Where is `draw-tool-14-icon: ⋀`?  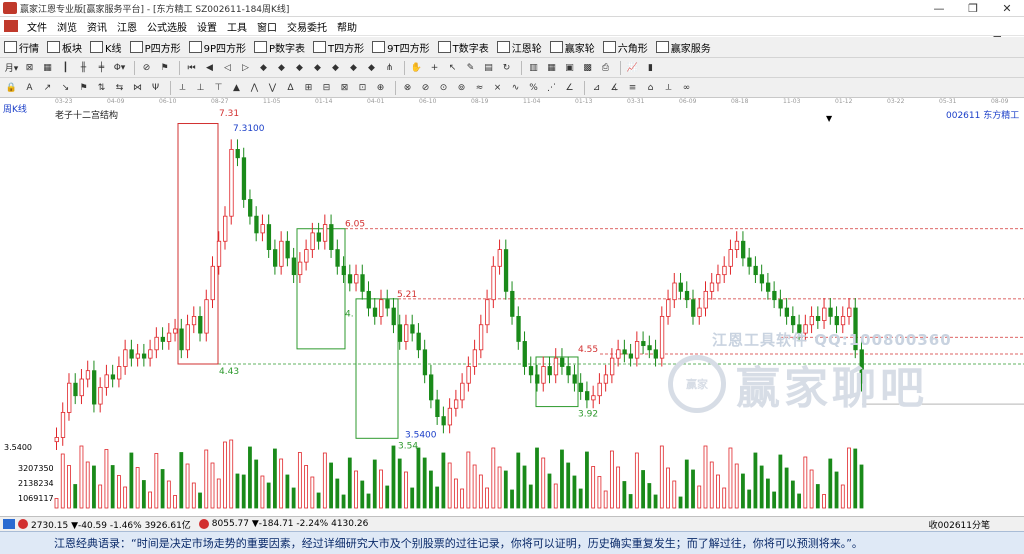 draw-tool-14-icon: ⋀ is located at coordinates (254, 88).